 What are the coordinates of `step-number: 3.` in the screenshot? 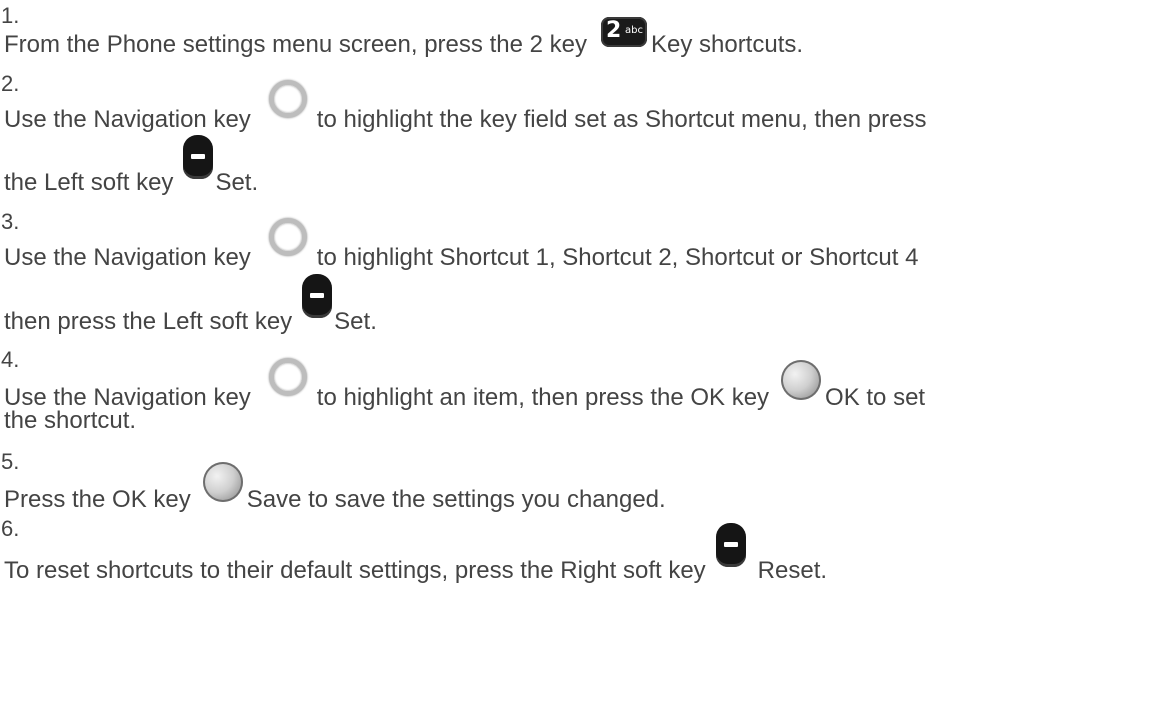 It's located at (10, 221).